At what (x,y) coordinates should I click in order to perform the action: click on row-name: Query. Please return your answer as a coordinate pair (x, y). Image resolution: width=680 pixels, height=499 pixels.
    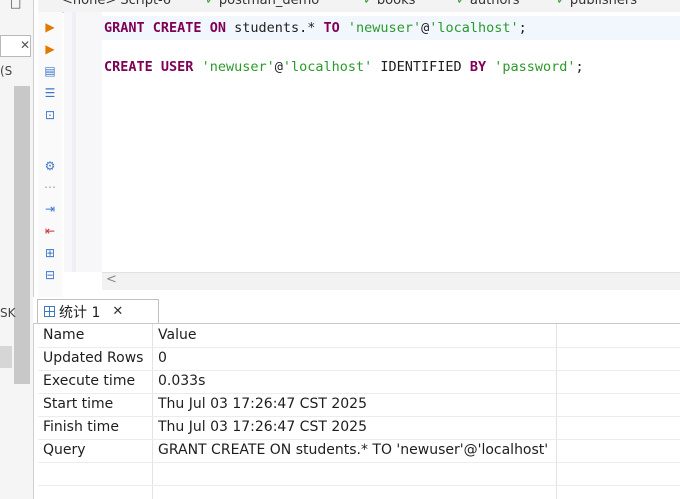
    Looking at the image, I should click on (64, 450).